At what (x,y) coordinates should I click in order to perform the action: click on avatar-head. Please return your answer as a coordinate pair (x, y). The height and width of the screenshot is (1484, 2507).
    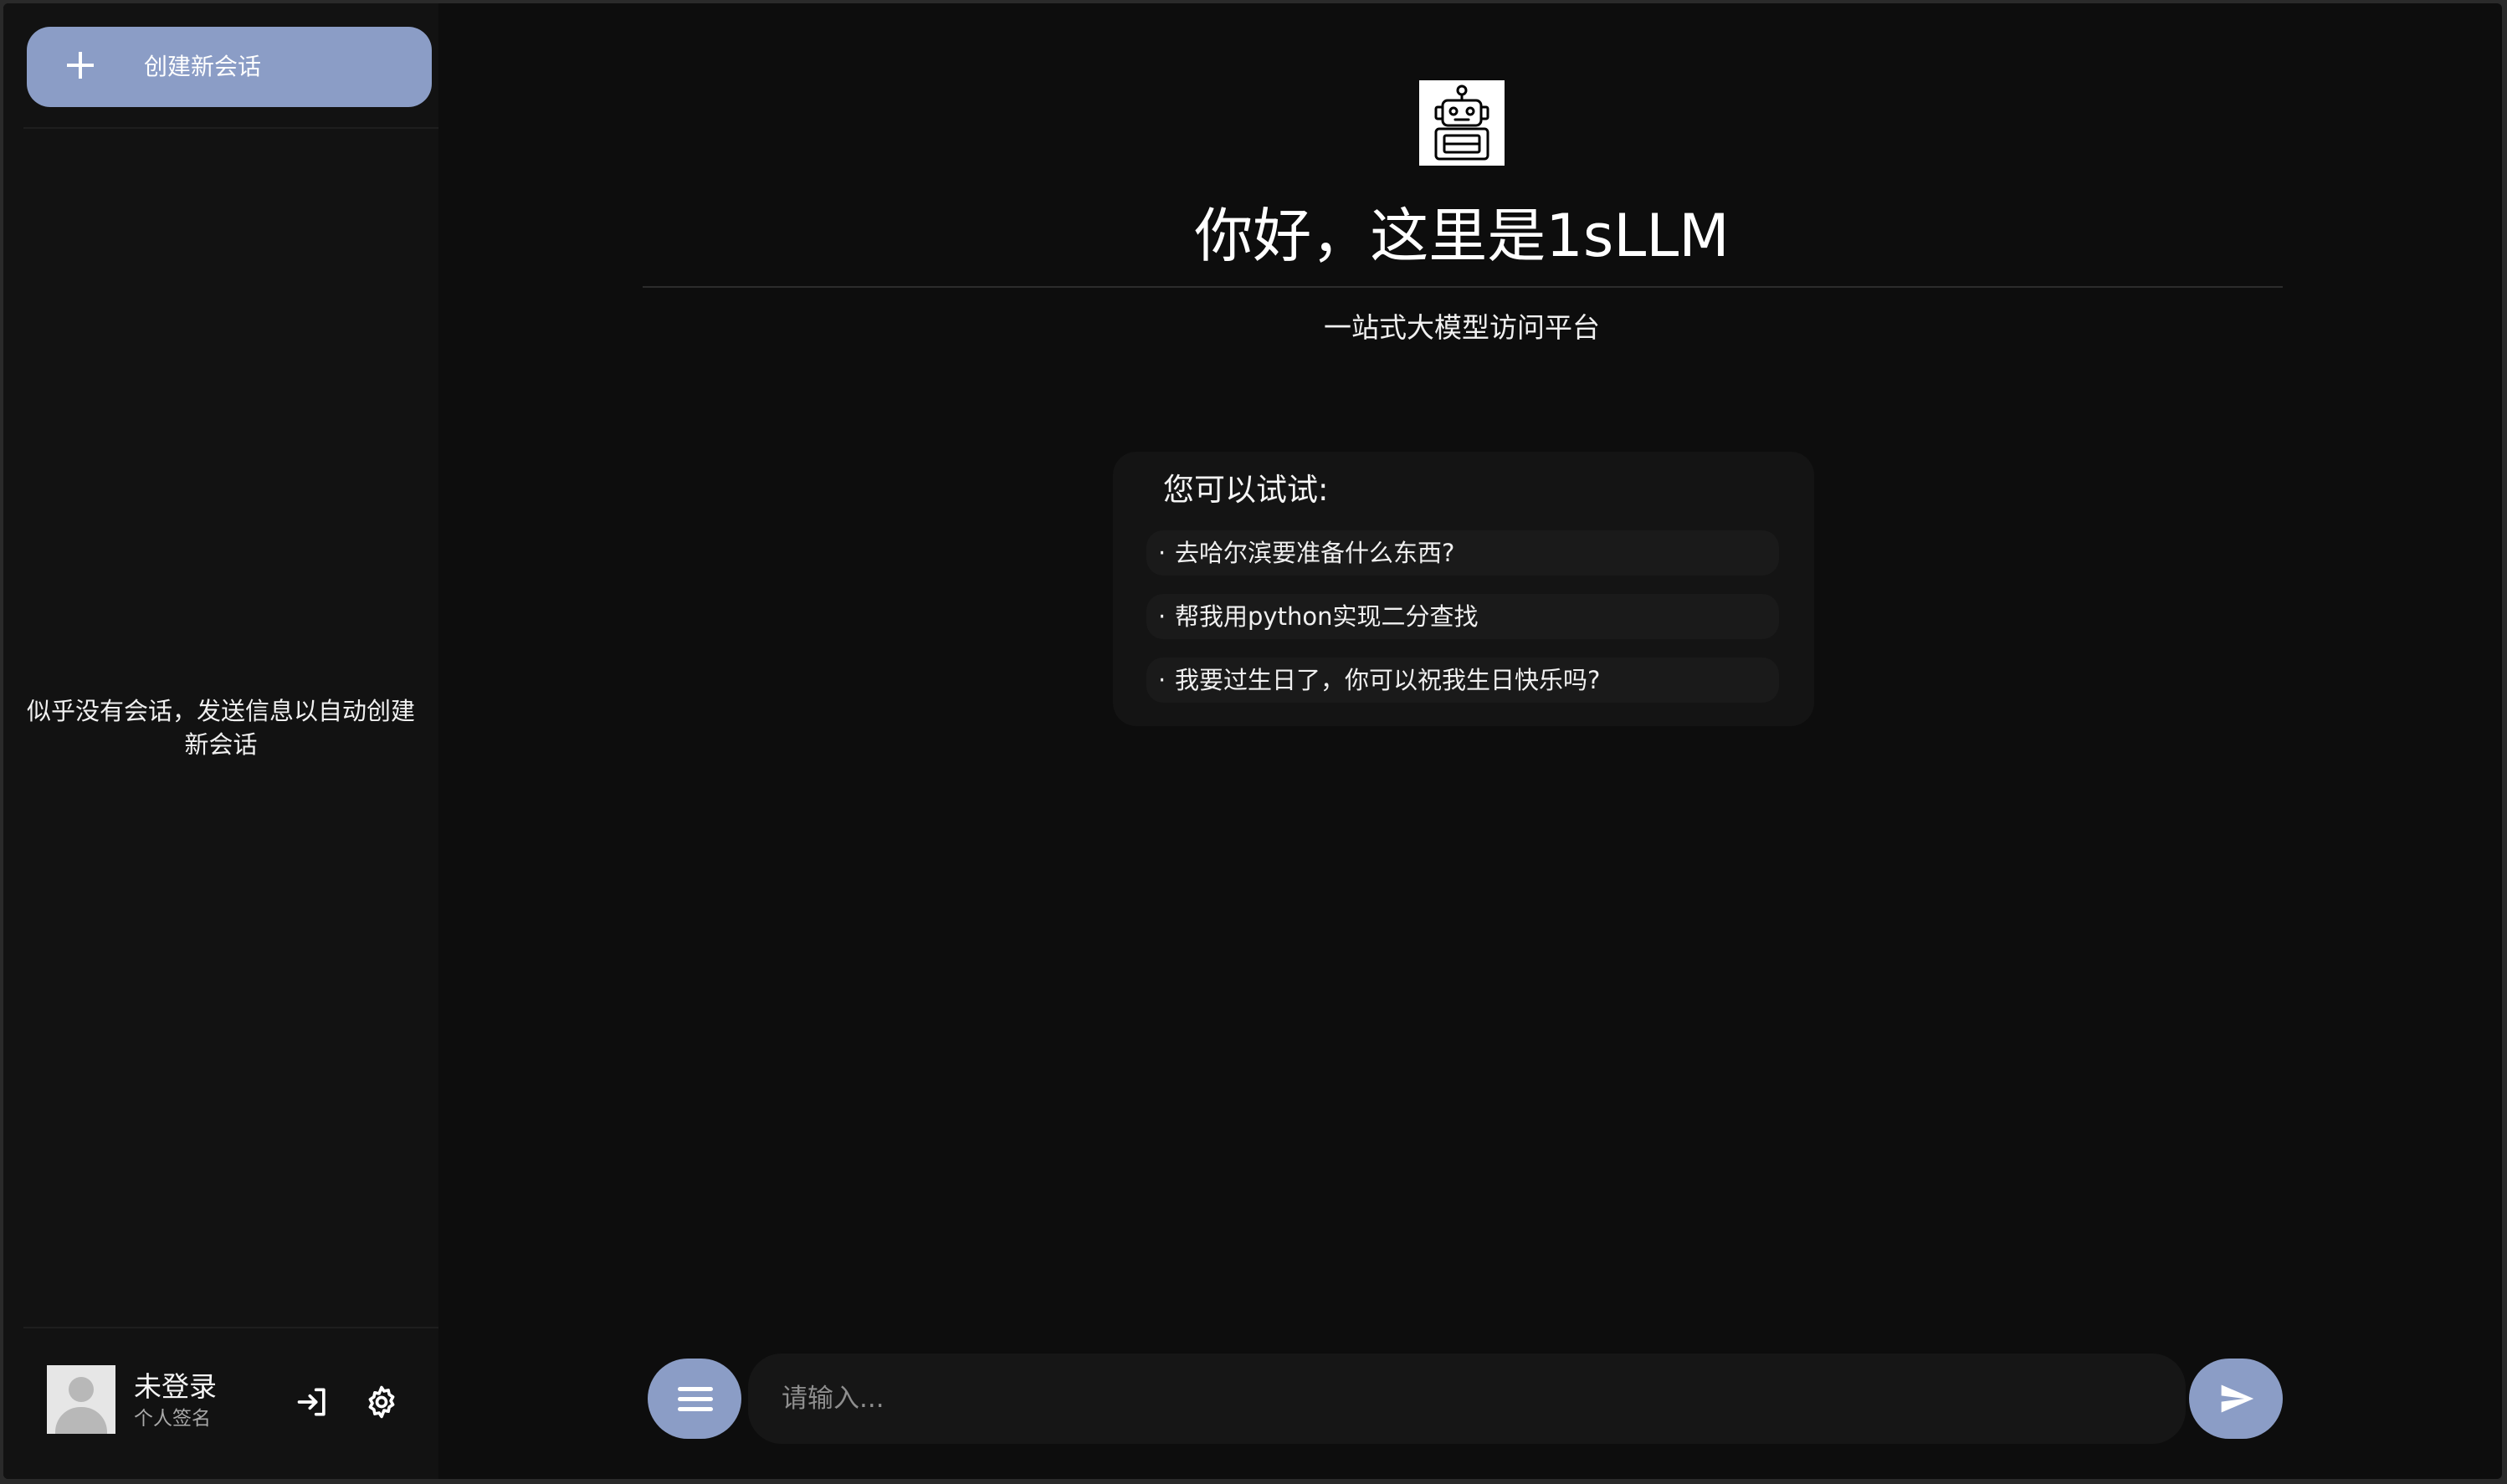
    Looking at the image, I should click on (81, 1389).